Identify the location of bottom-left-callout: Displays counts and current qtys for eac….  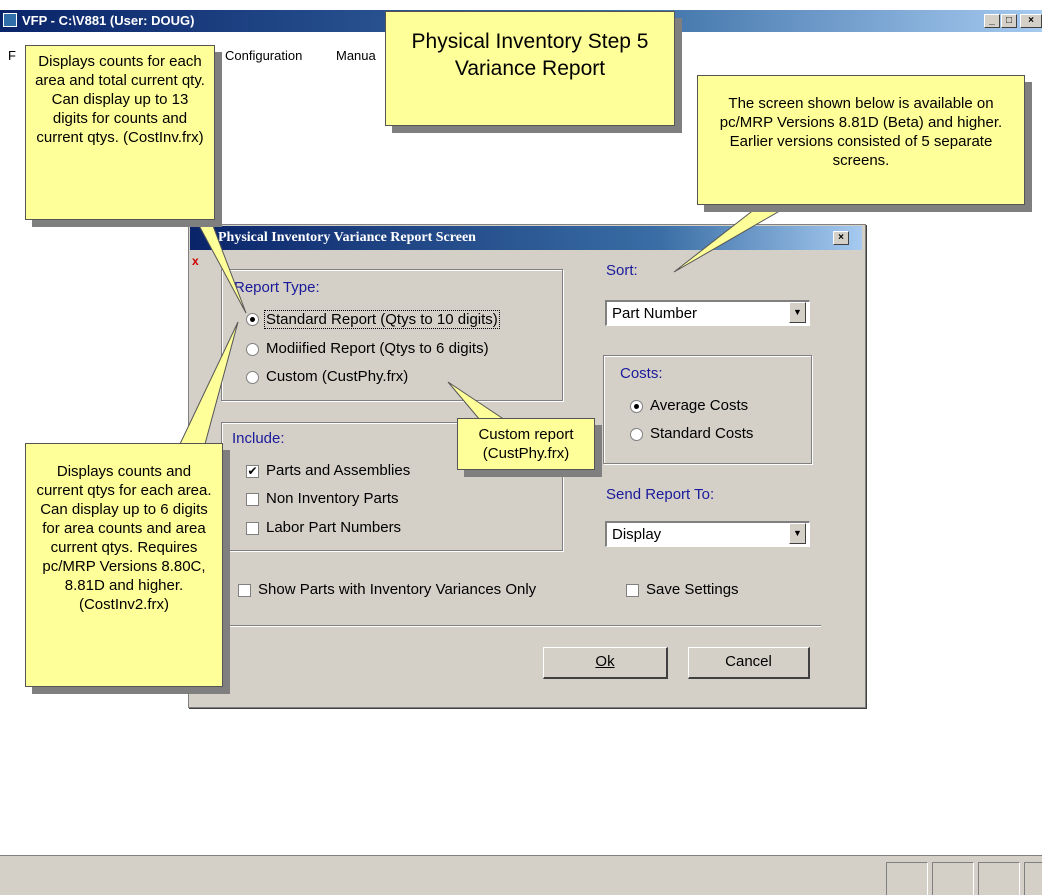
(124, 565).